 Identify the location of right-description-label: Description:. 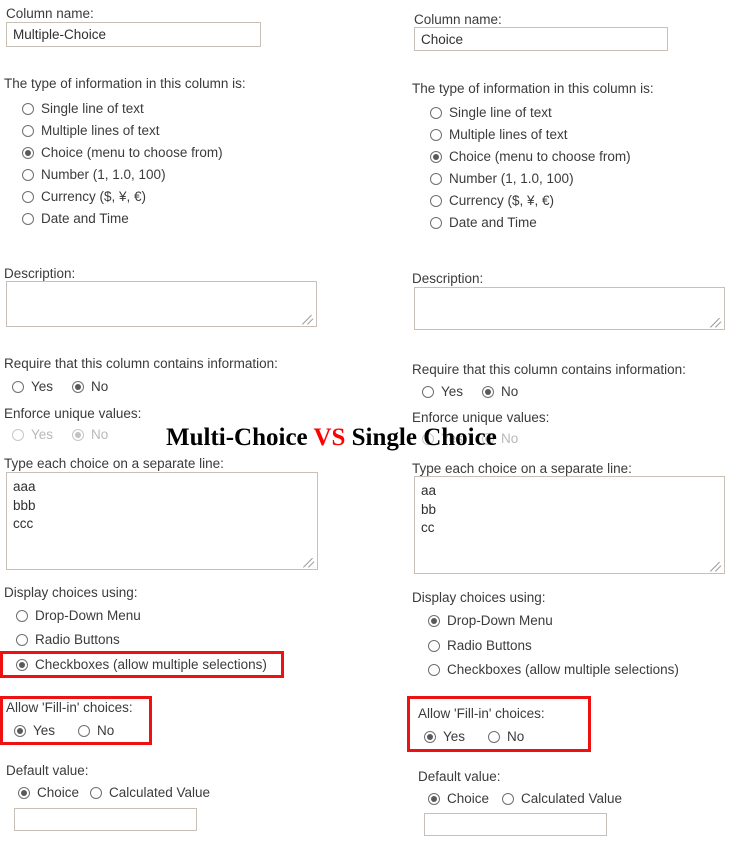
(448, 278).